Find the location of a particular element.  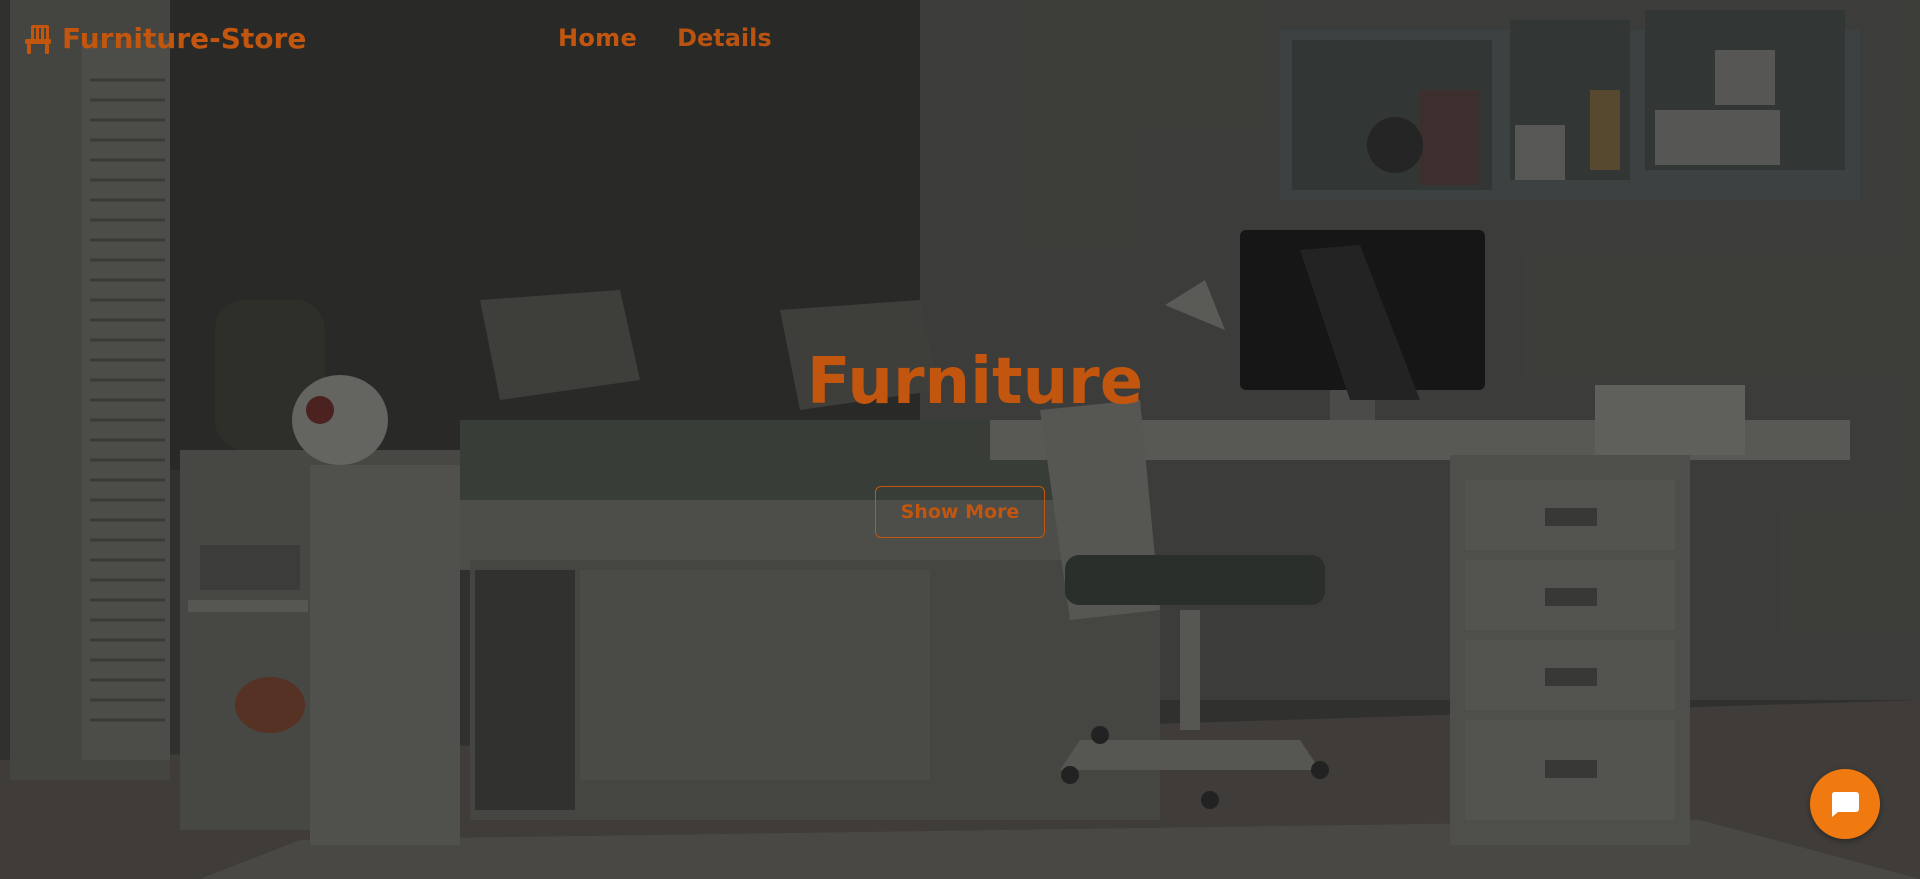

show-more-button: Show More is located at coordinates (960, 512).